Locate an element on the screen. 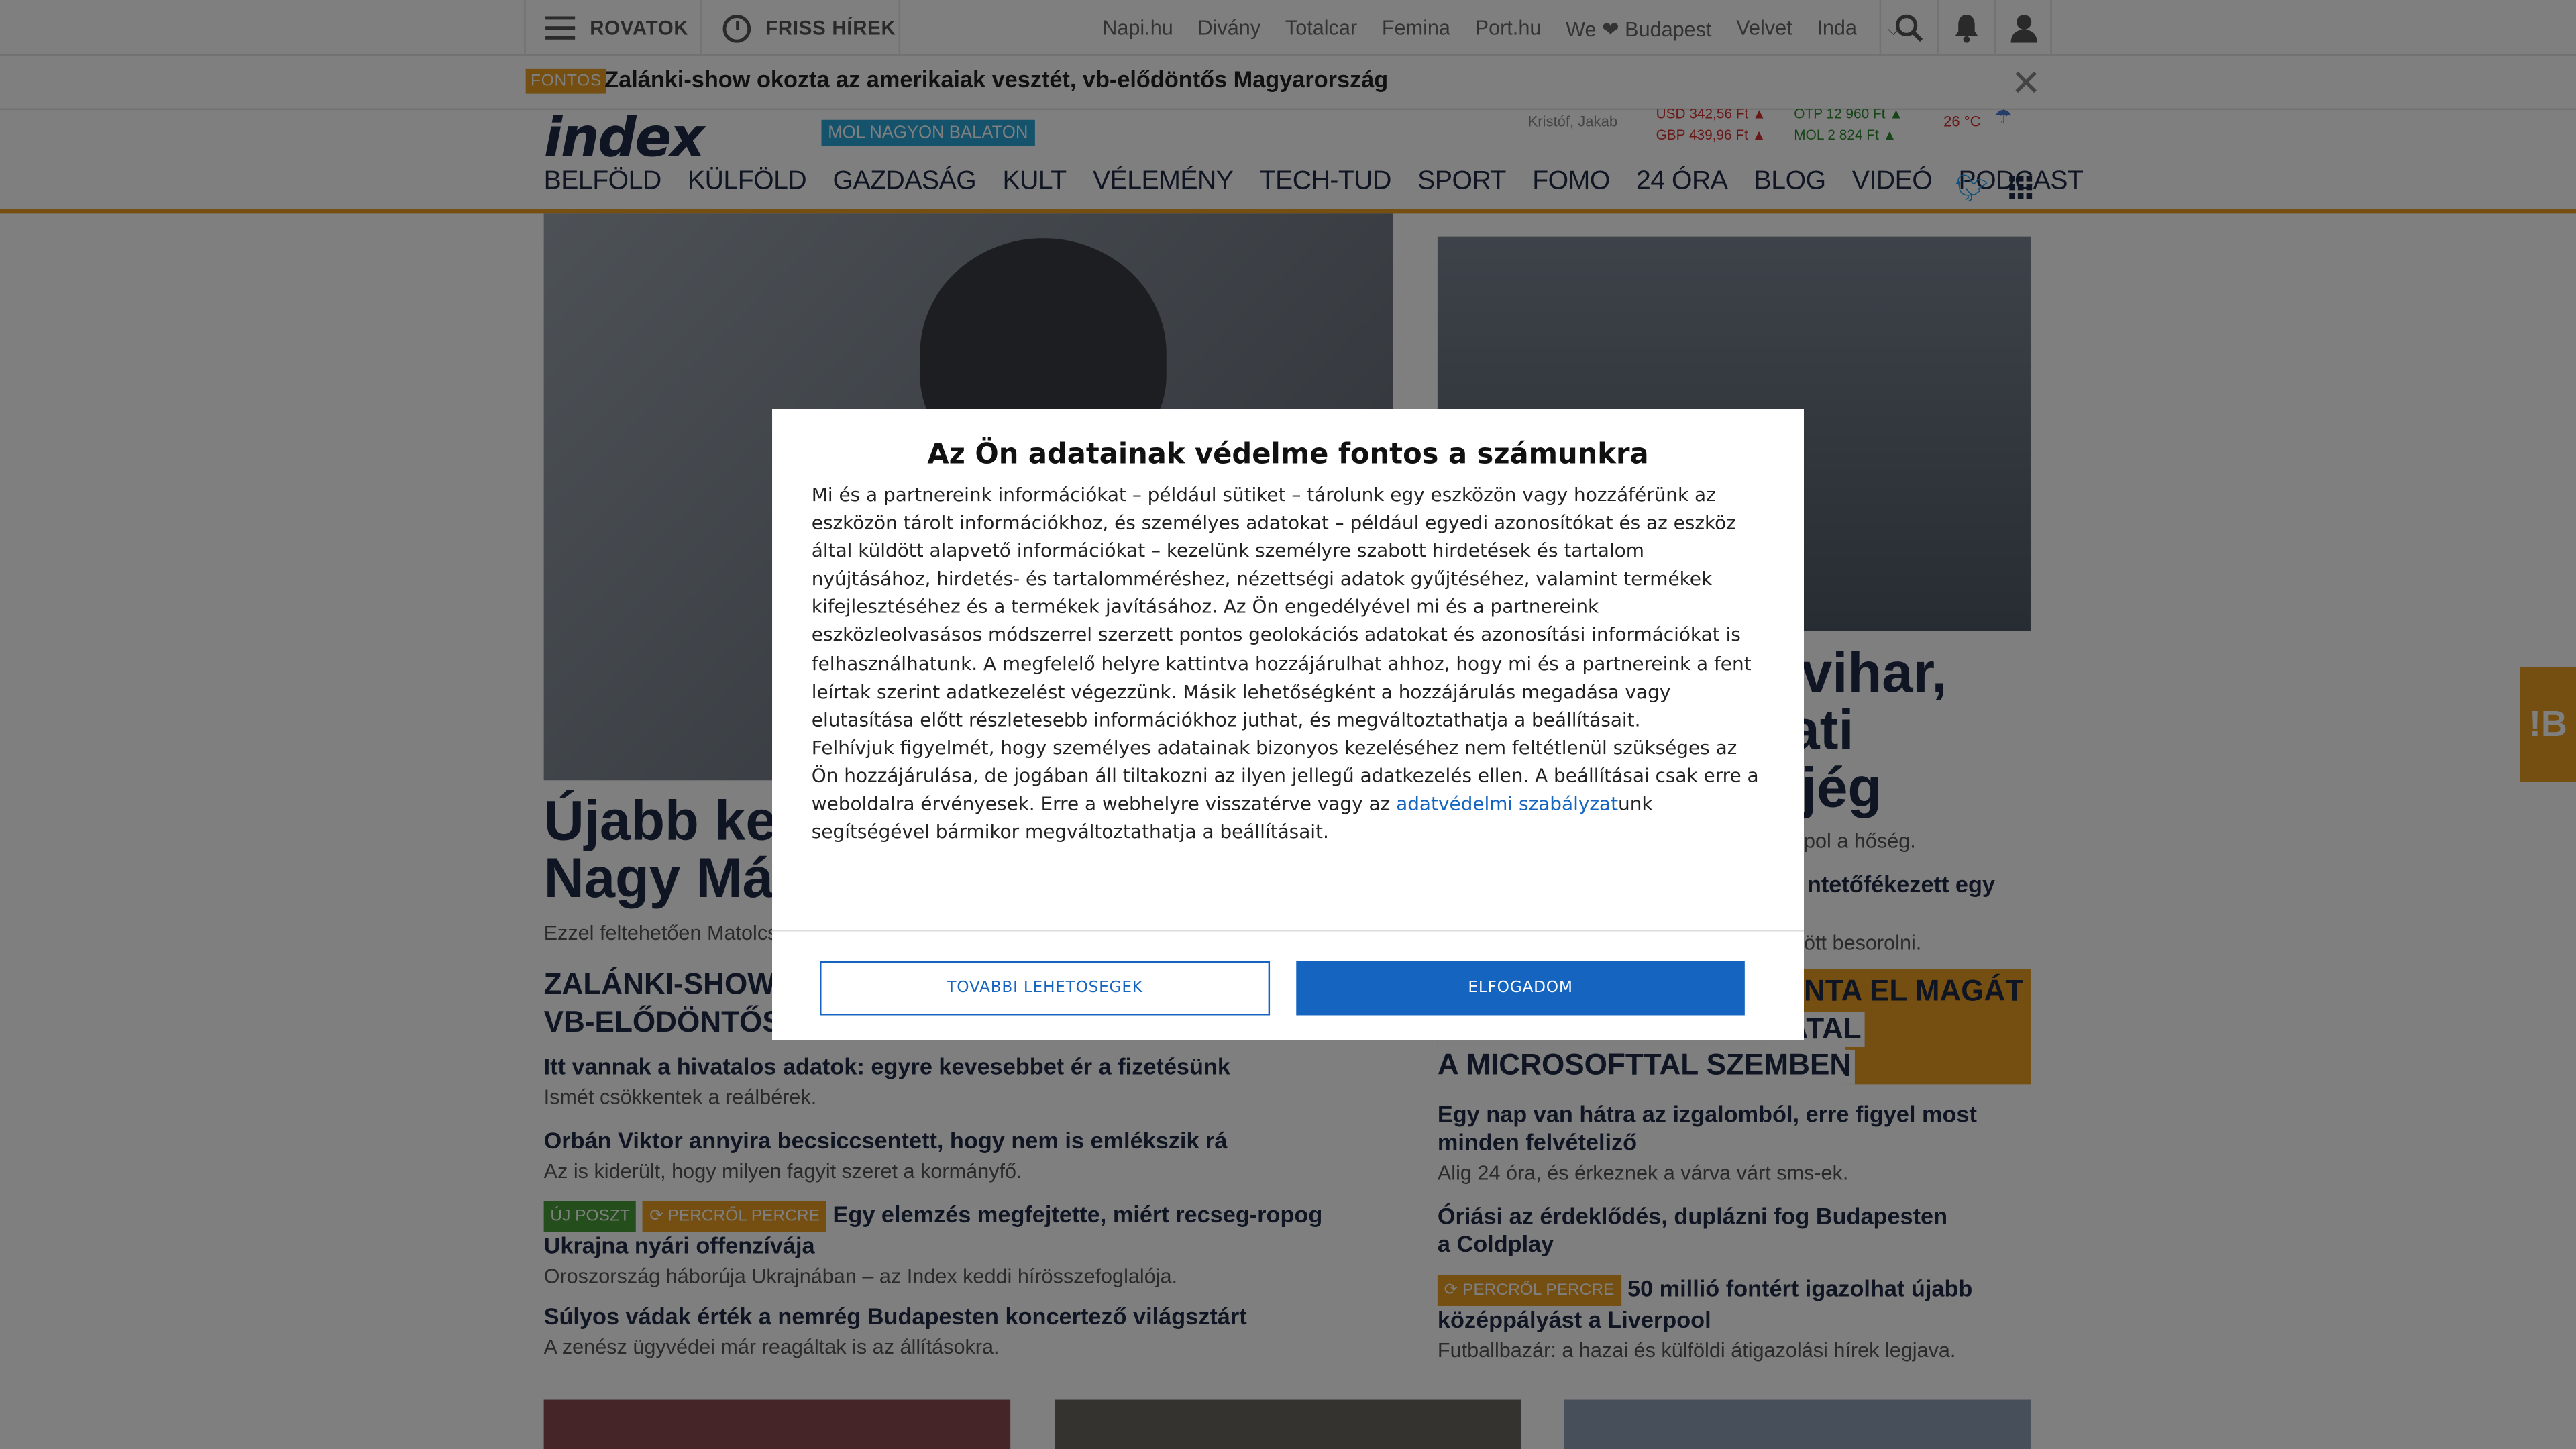 This screenshot has width=2576, height=1449. privacy-policy-link: adatvédelmi szabályzat is located at coordinates (1507, 803).